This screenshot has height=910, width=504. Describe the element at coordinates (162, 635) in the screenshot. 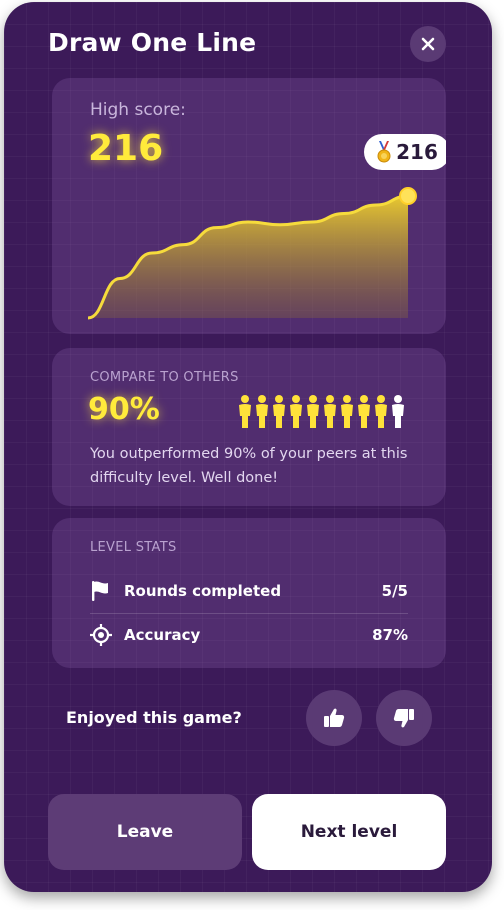

I see `stat-label: Accuracy` at that location.